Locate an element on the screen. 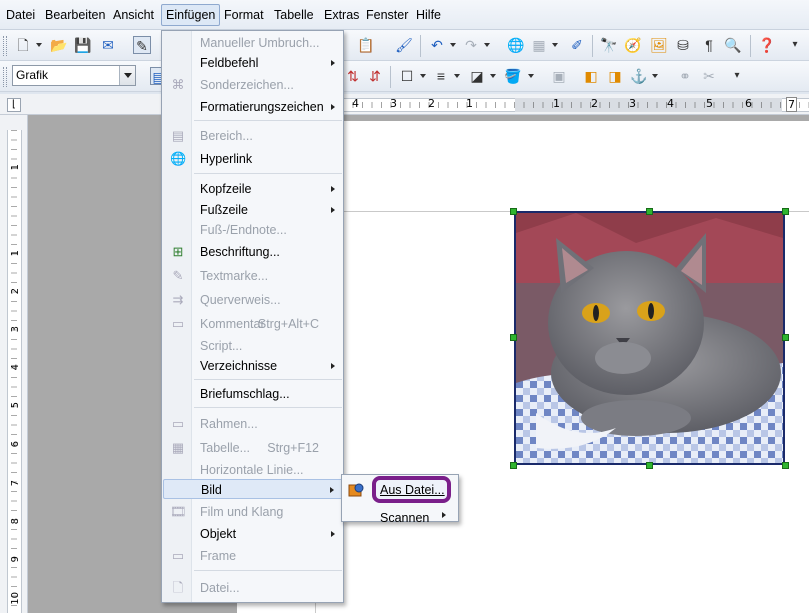 Image resolution: width=809 pixels, height=613 pixels. format-paintbrush-icon: 🖌 is located at coordinates (404, 45).